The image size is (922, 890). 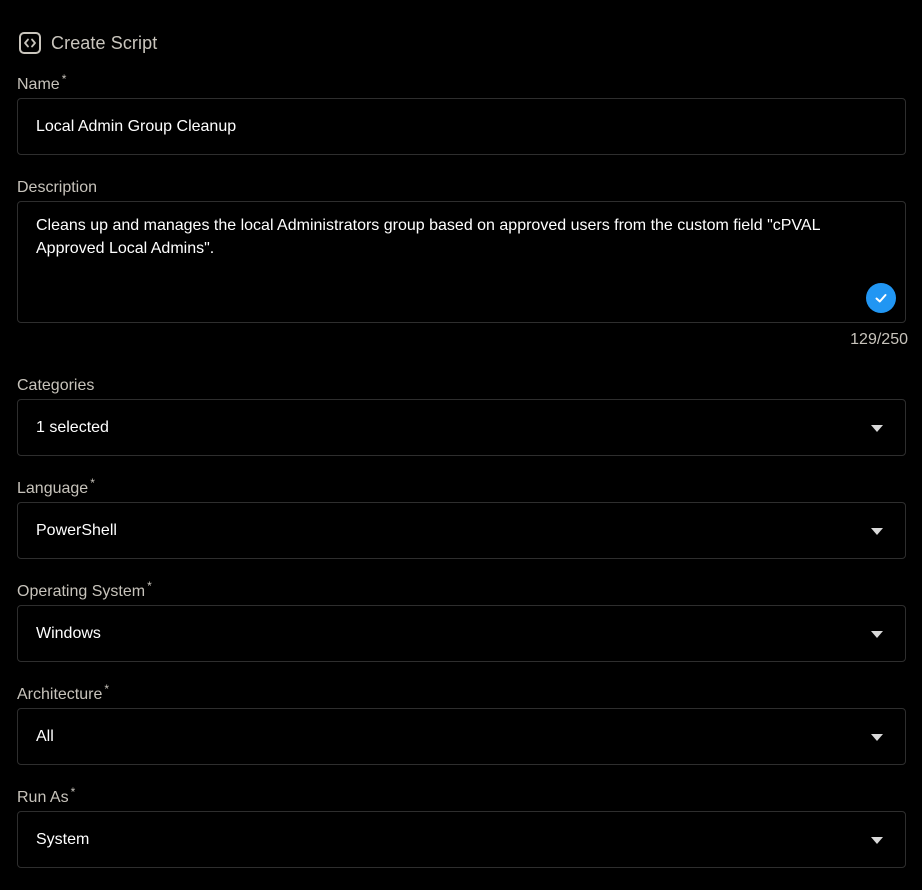 What do you see at coordinates (461, 633) in the screenshot?
I see `operating-system-select: Windows` at bounding box center [461, 633].